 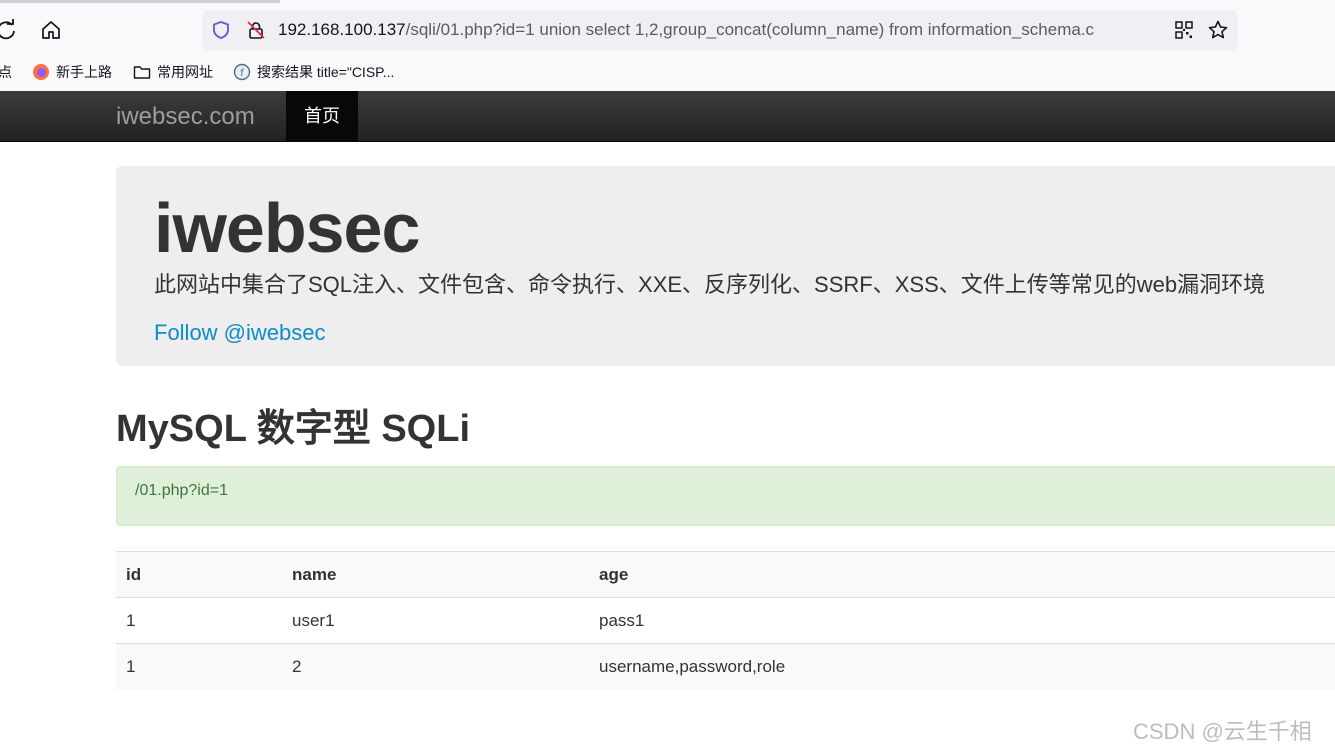 I want to click on alert-text: /01.php?id=1, so click(x=181, y=490).